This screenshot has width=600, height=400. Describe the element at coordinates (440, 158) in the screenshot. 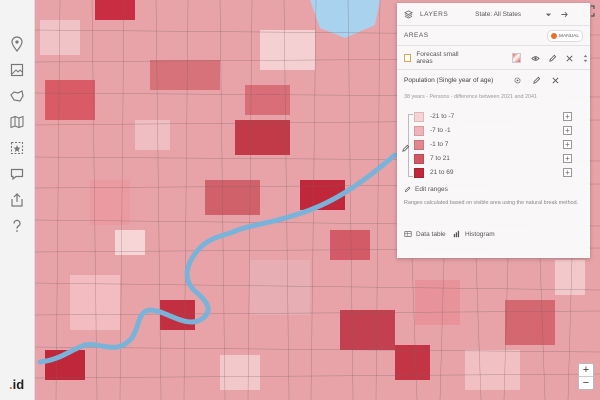

I see `legend-label: 7 to 21` at that location.